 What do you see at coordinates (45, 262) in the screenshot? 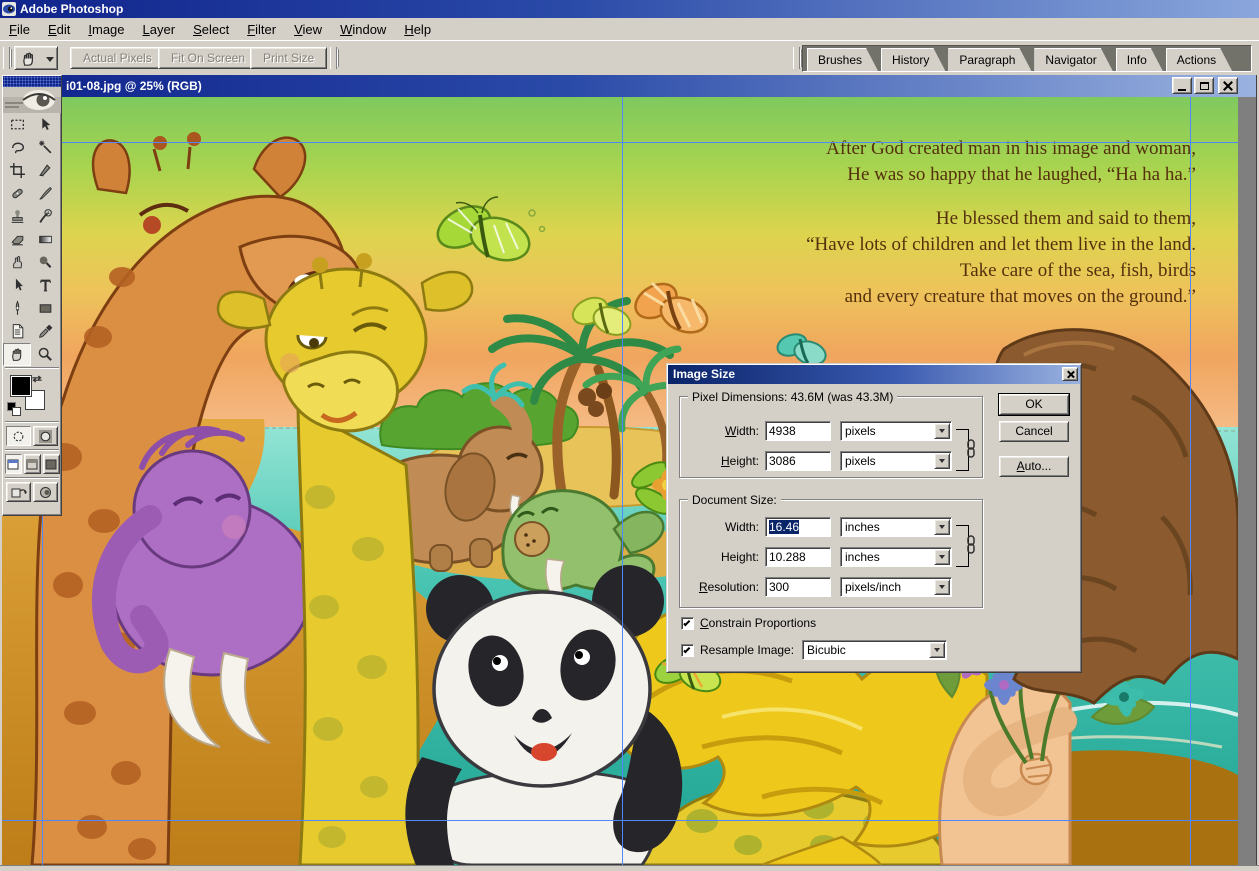
I see `tool-dodge` at bounding box center [45, 262].